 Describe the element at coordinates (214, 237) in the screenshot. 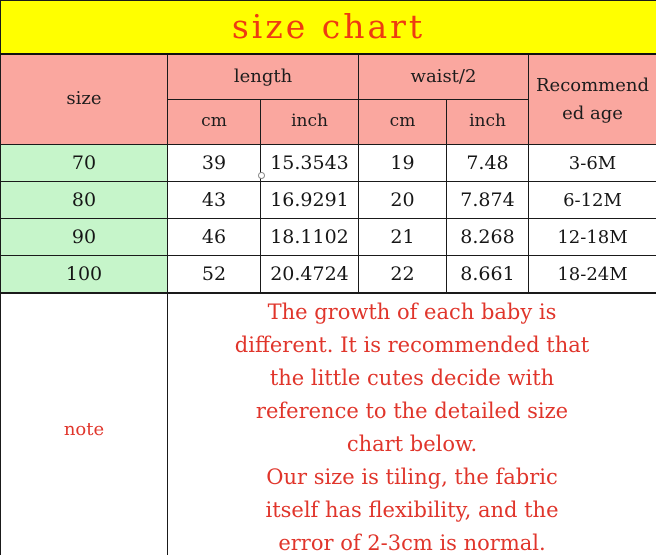

I see `cell-length-cm: 46` at that location.